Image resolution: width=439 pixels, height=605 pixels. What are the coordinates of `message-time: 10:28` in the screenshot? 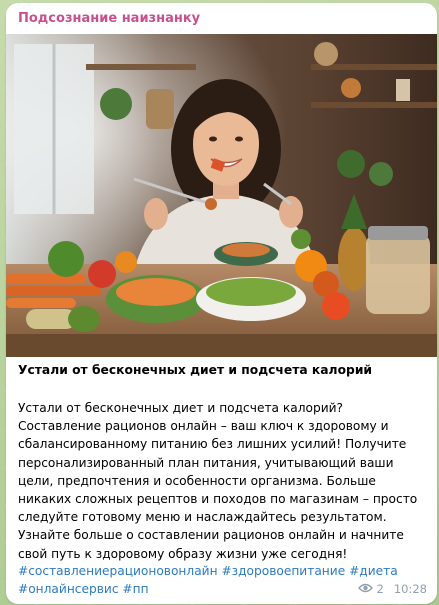 It's located at (410, 589).